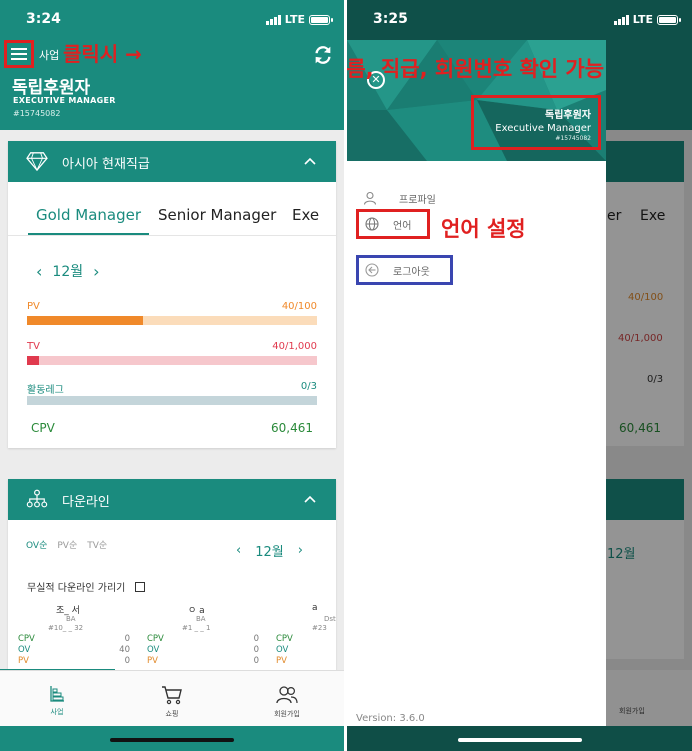  I want to click on tab-gold-manager: Gold Manager, so click(88, 215).